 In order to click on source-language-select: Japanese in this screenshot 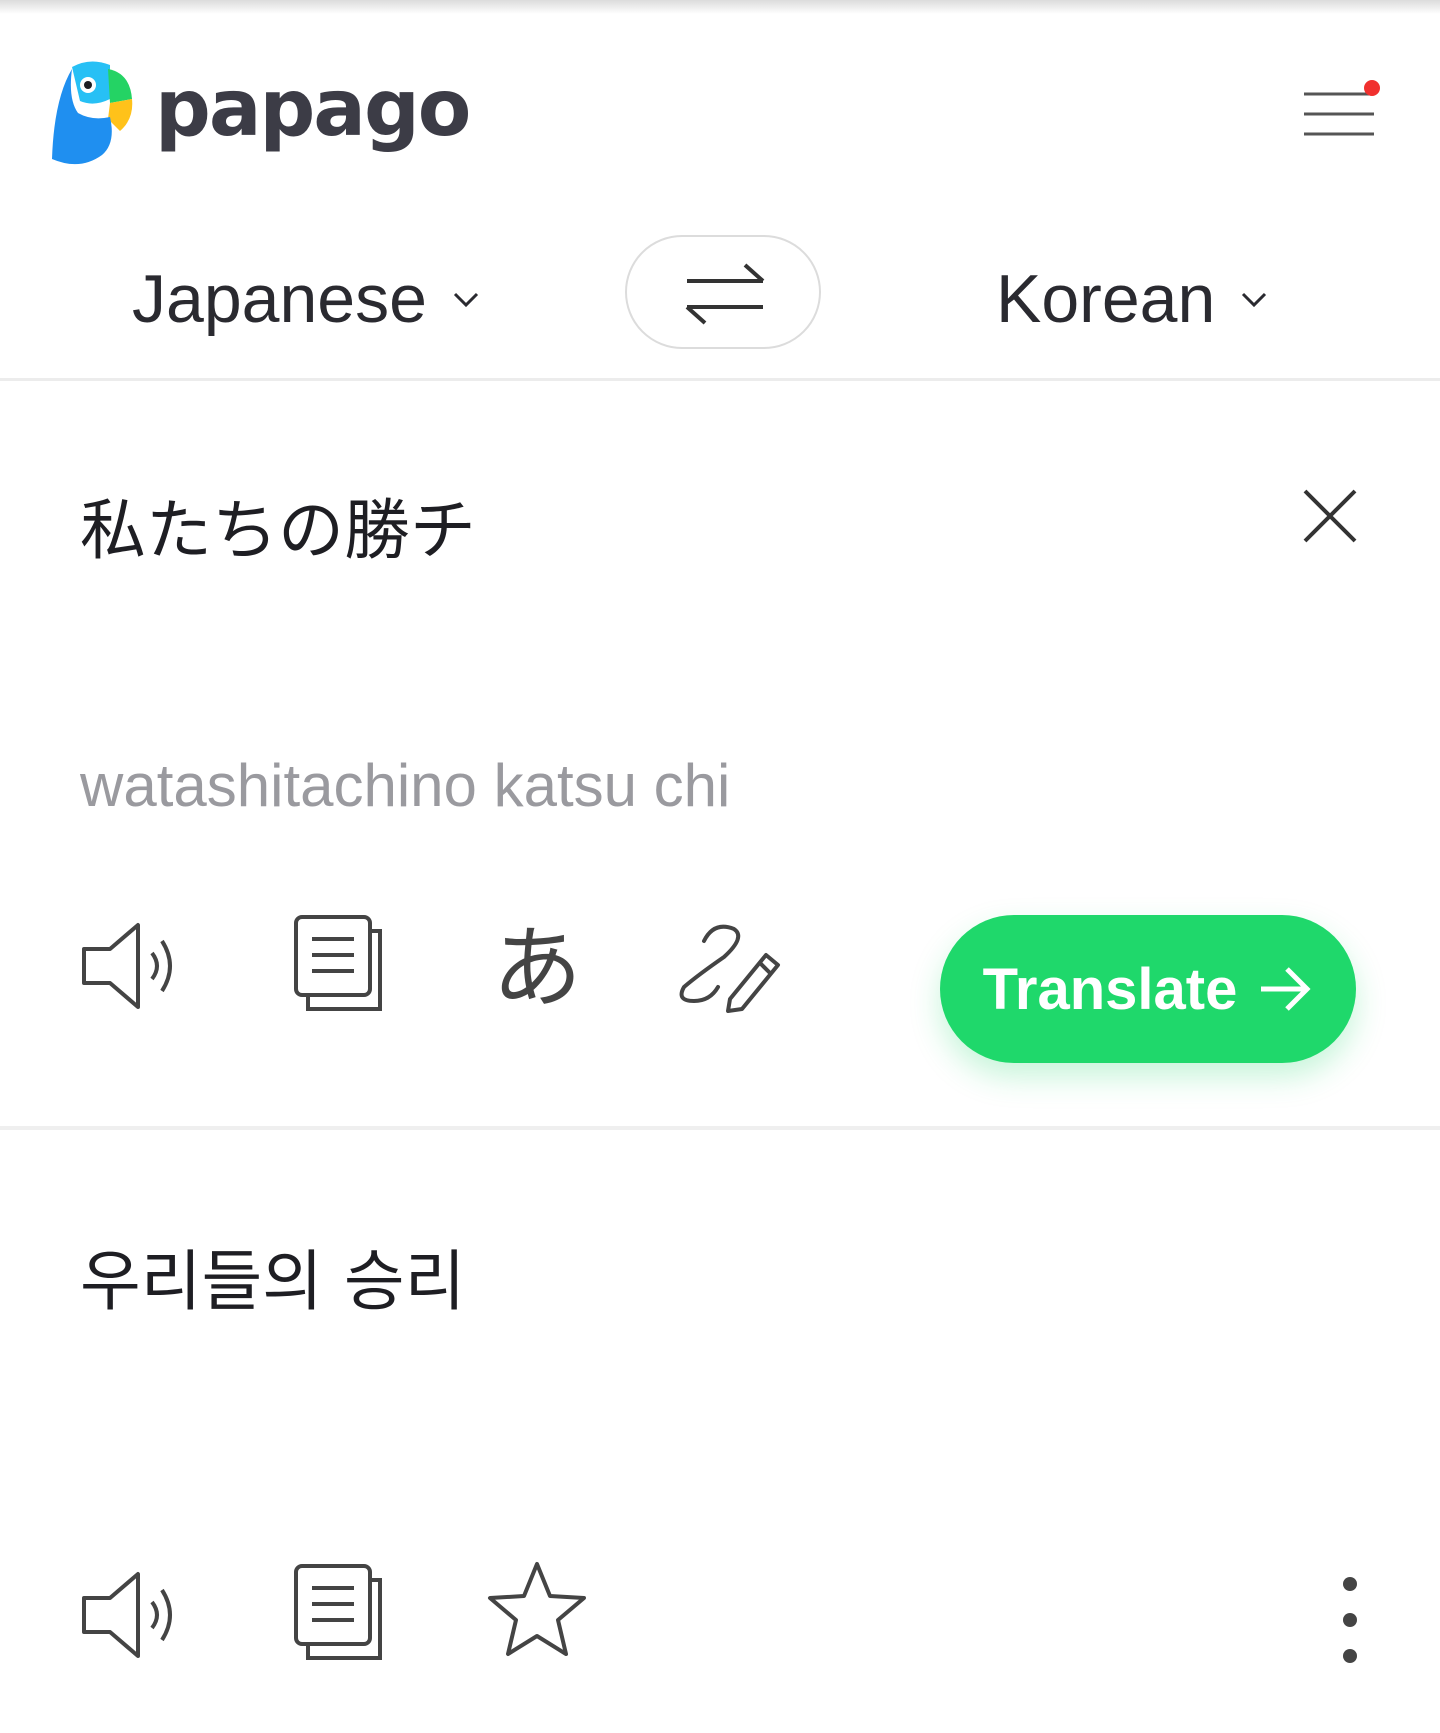, I will do `click(307, 299)`.